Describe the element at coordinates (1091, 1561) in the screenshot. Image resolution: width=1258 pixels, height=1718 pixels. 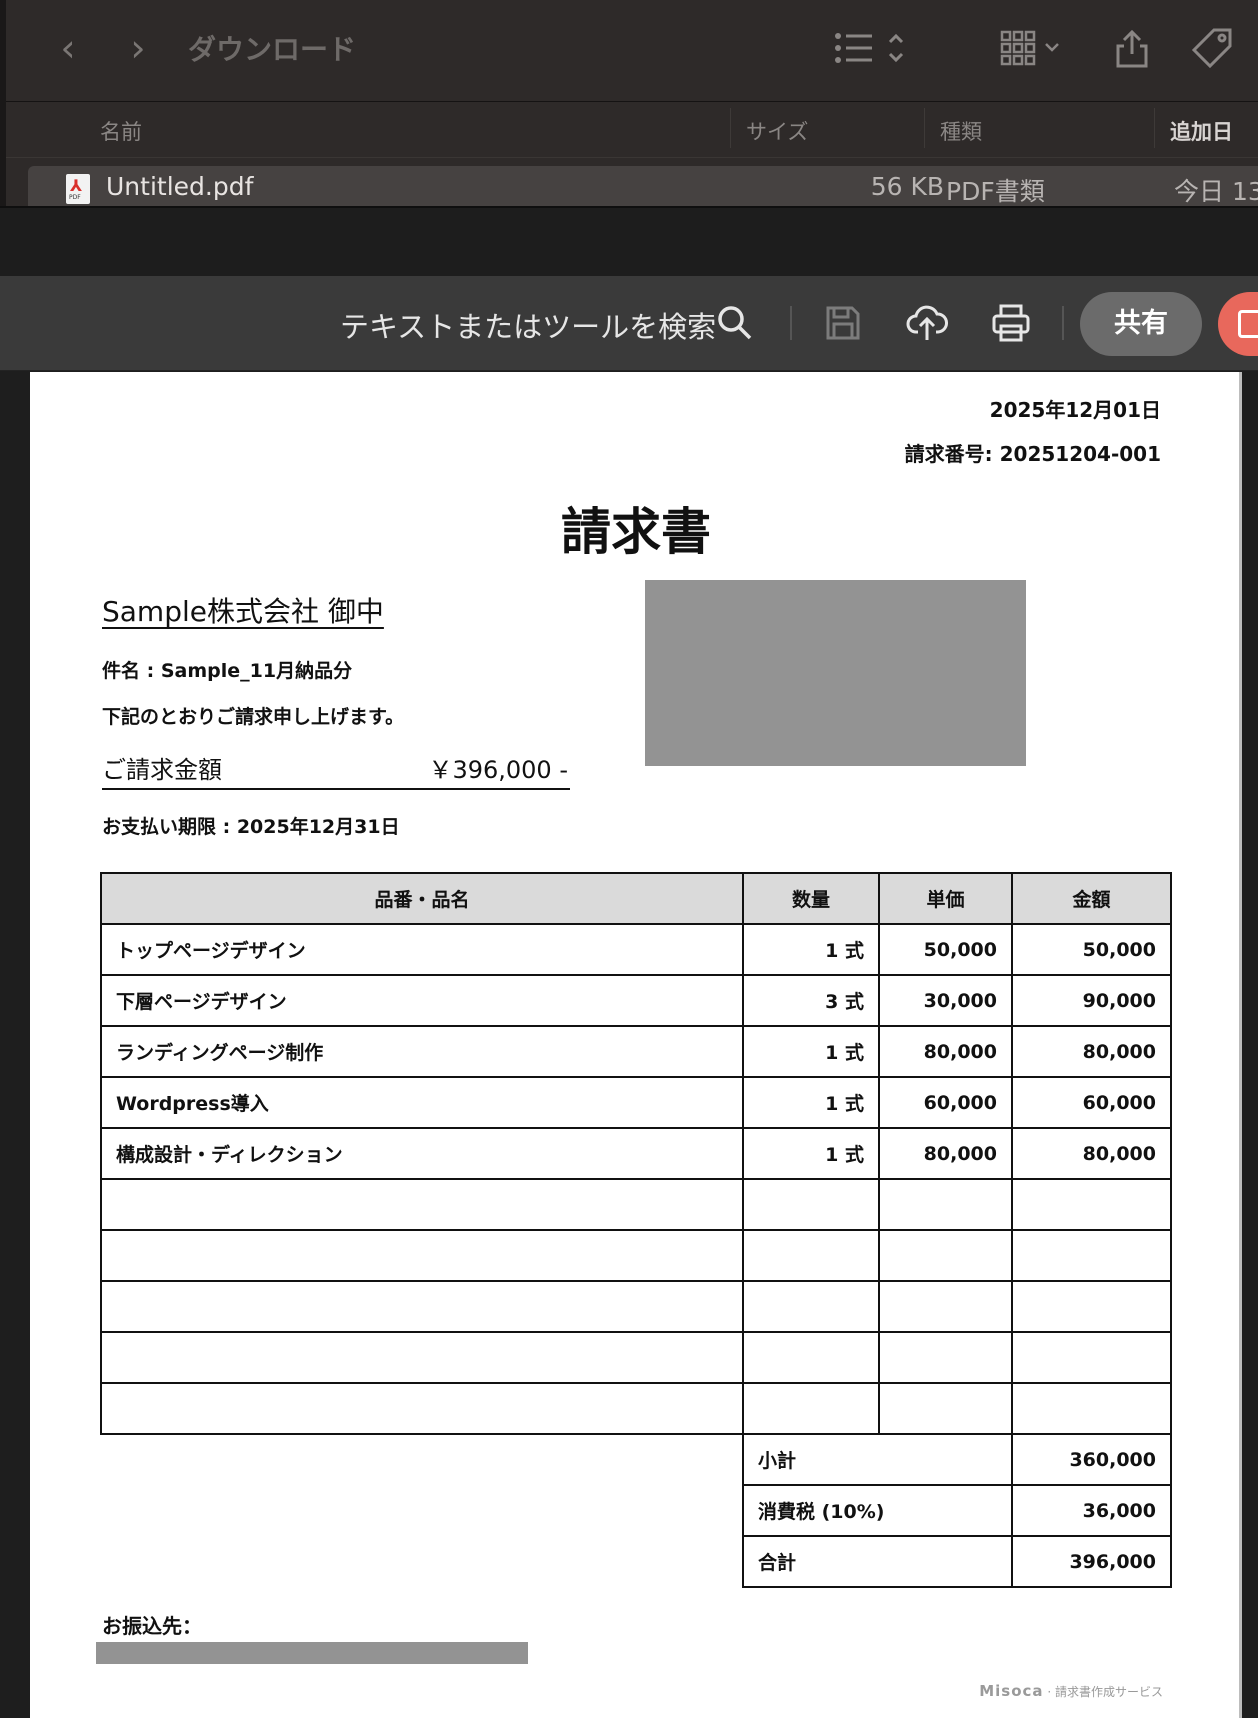
I see `total-value: 396,000` at that location.